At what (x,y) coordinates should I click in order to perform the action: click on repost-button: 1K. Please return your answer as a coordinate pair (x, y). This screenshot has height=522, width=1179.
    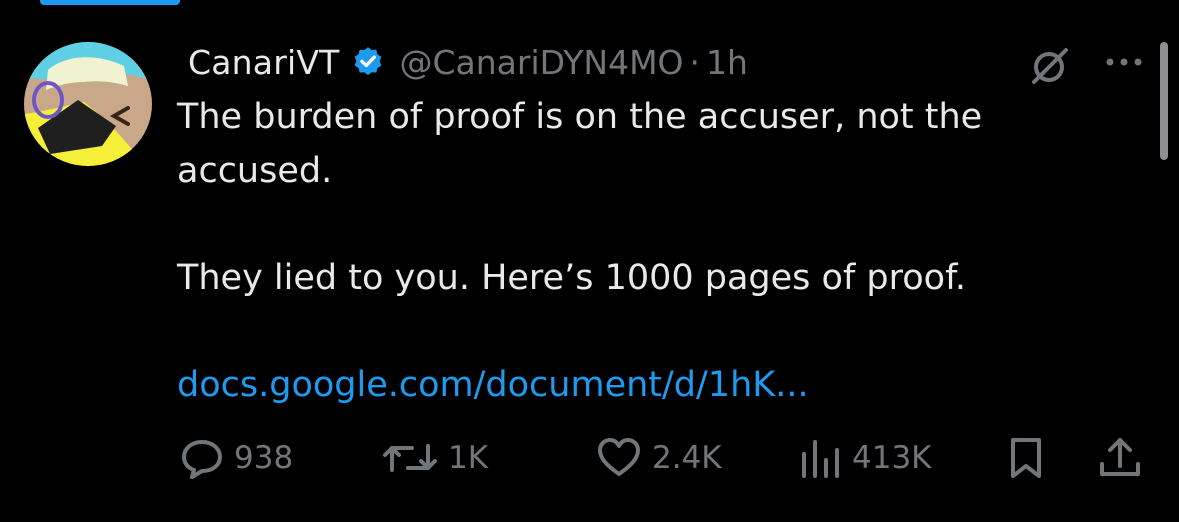
    Looking at the image, I should click on (435, 458).